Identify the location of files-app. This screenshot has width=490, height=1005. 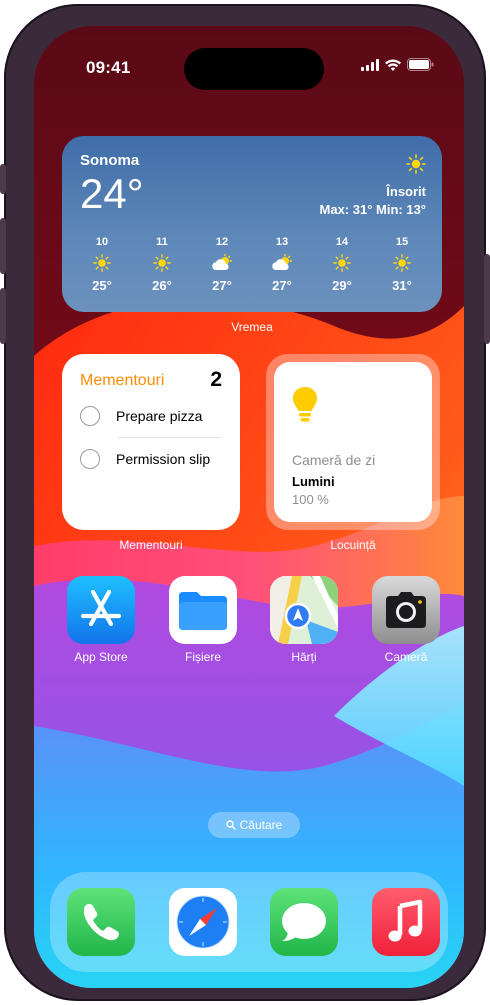
(203, 610).